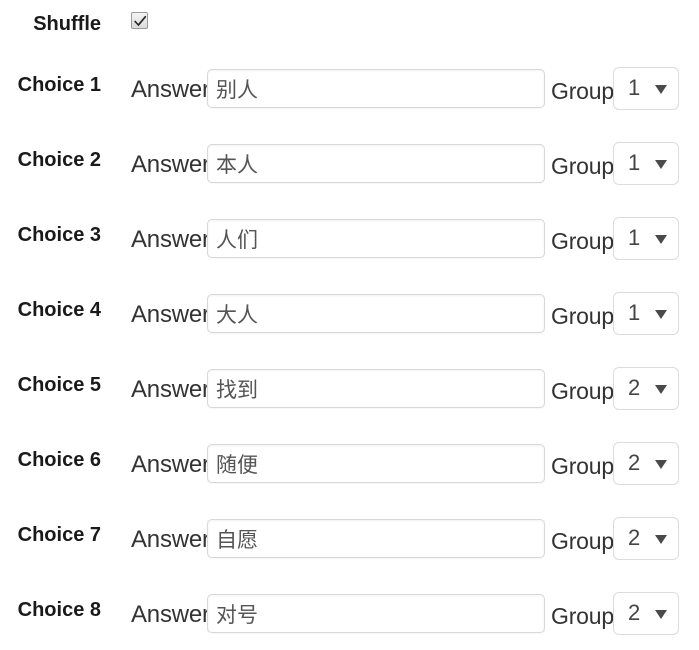 This screenshot has width=699, height=650. I want to click on choice-label: Choice 8, so click(59, 610).